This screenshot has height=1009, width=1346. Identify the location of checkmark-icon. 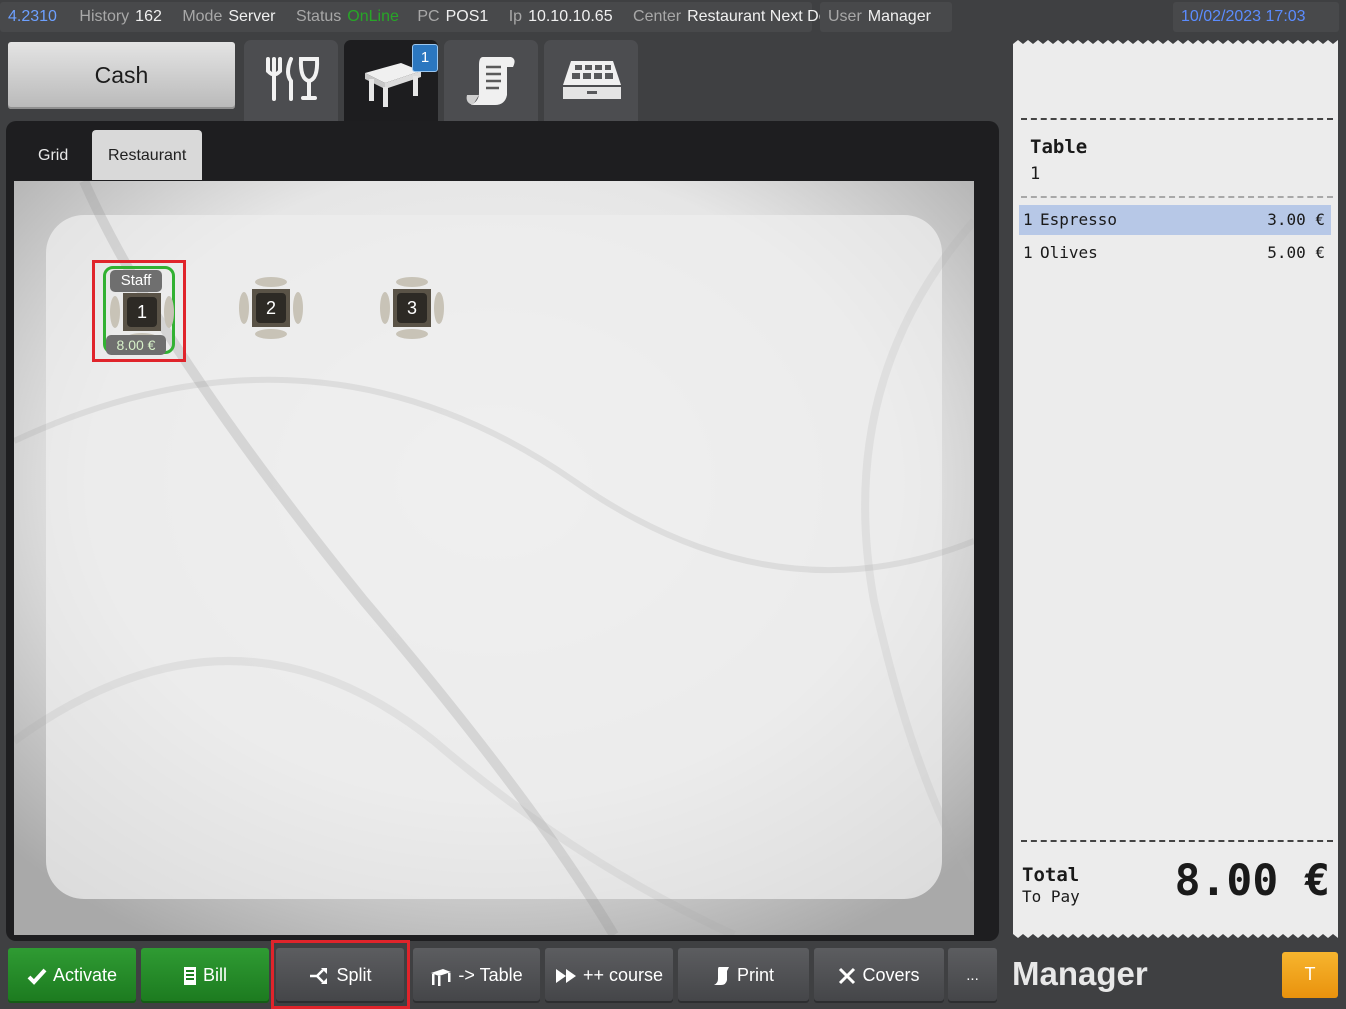
(37, 976).